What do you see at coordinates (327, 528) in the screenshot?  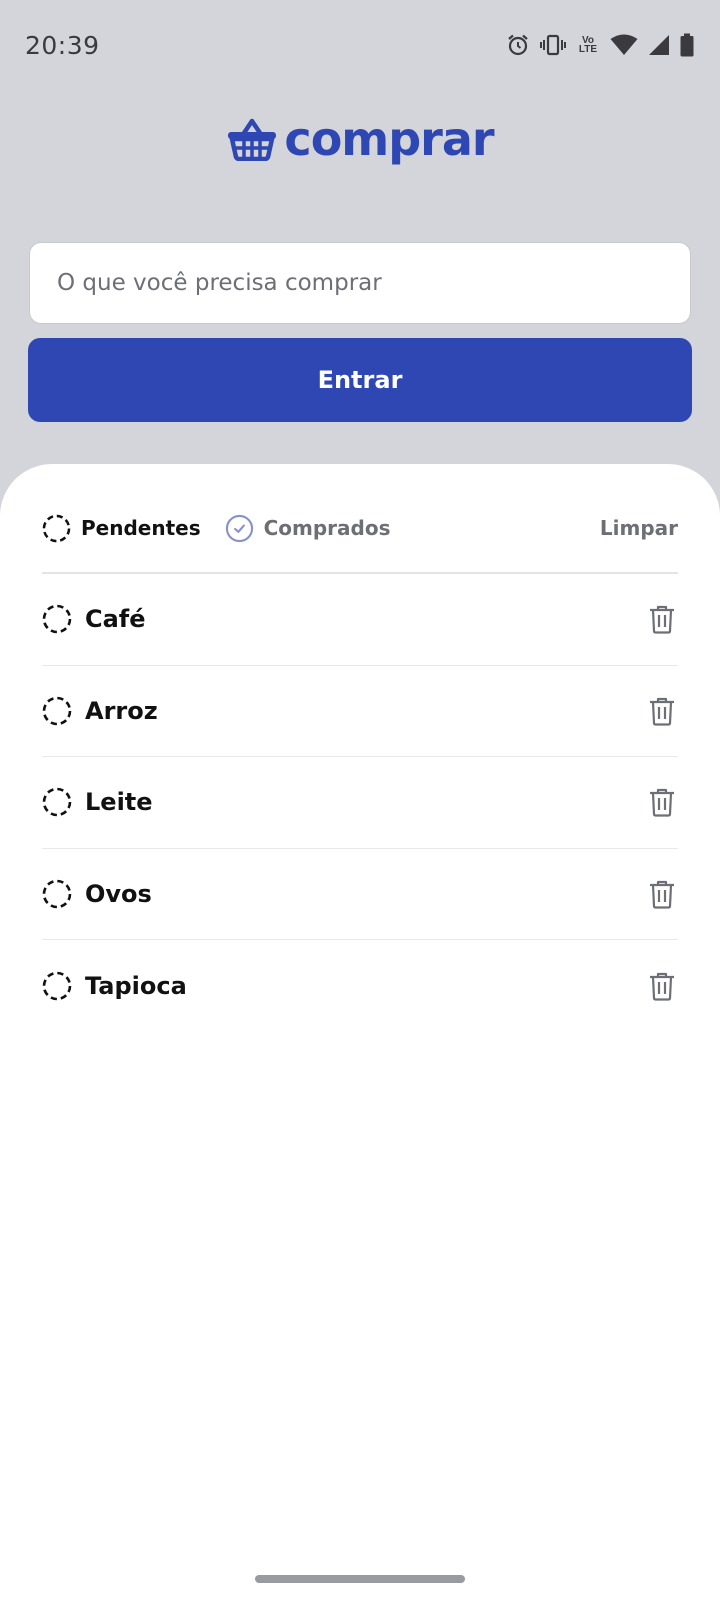 I see `filter-bought-label: Comprados` at bounding box center [327, 528].